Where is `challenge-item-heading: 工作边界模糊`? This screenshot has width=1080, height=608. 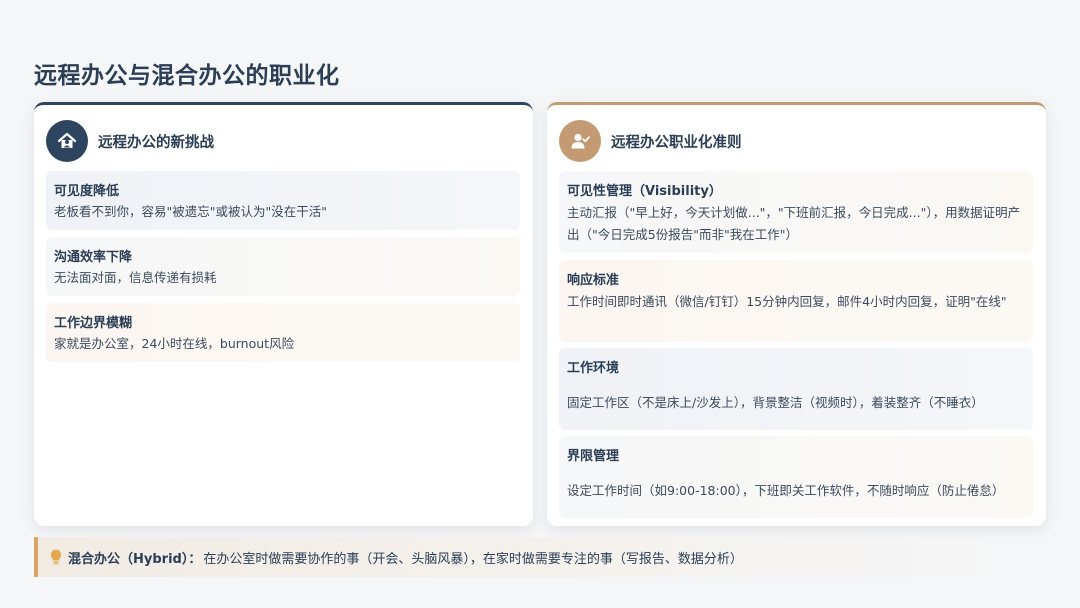
challenge-item-heading: 工作边界模糊 is located at coordinates (93, 323).